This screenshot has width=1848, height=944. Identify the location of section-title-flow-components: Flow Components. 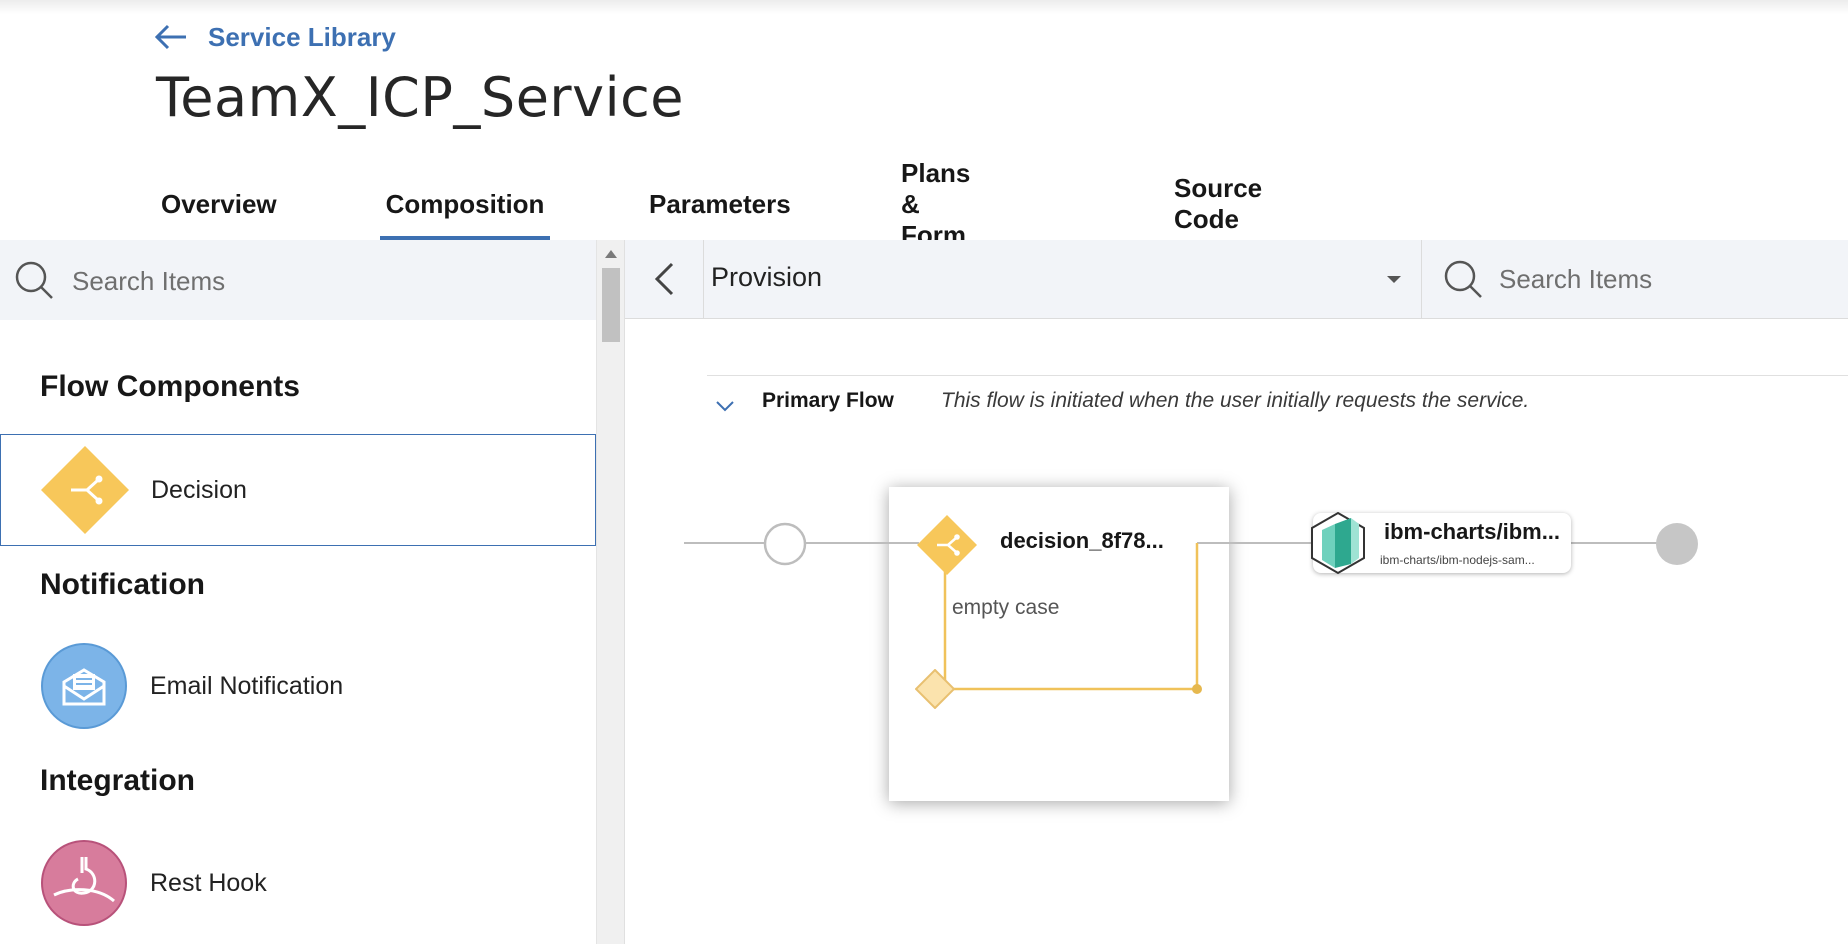
(170, 386).